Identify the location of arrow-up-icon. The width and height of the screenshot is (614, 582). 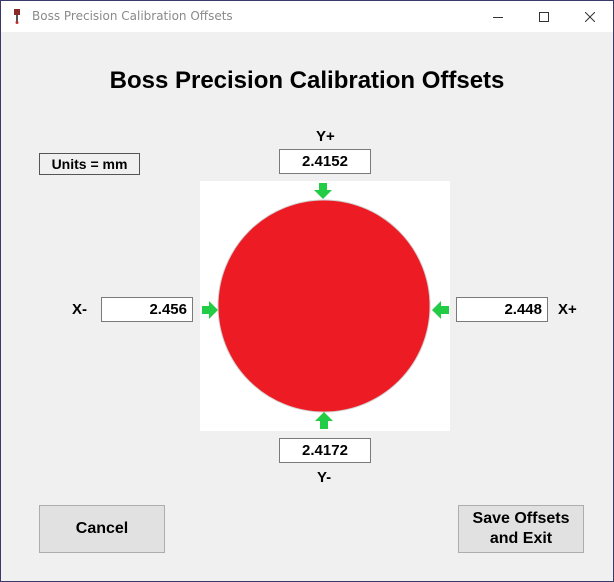
(324, 420).